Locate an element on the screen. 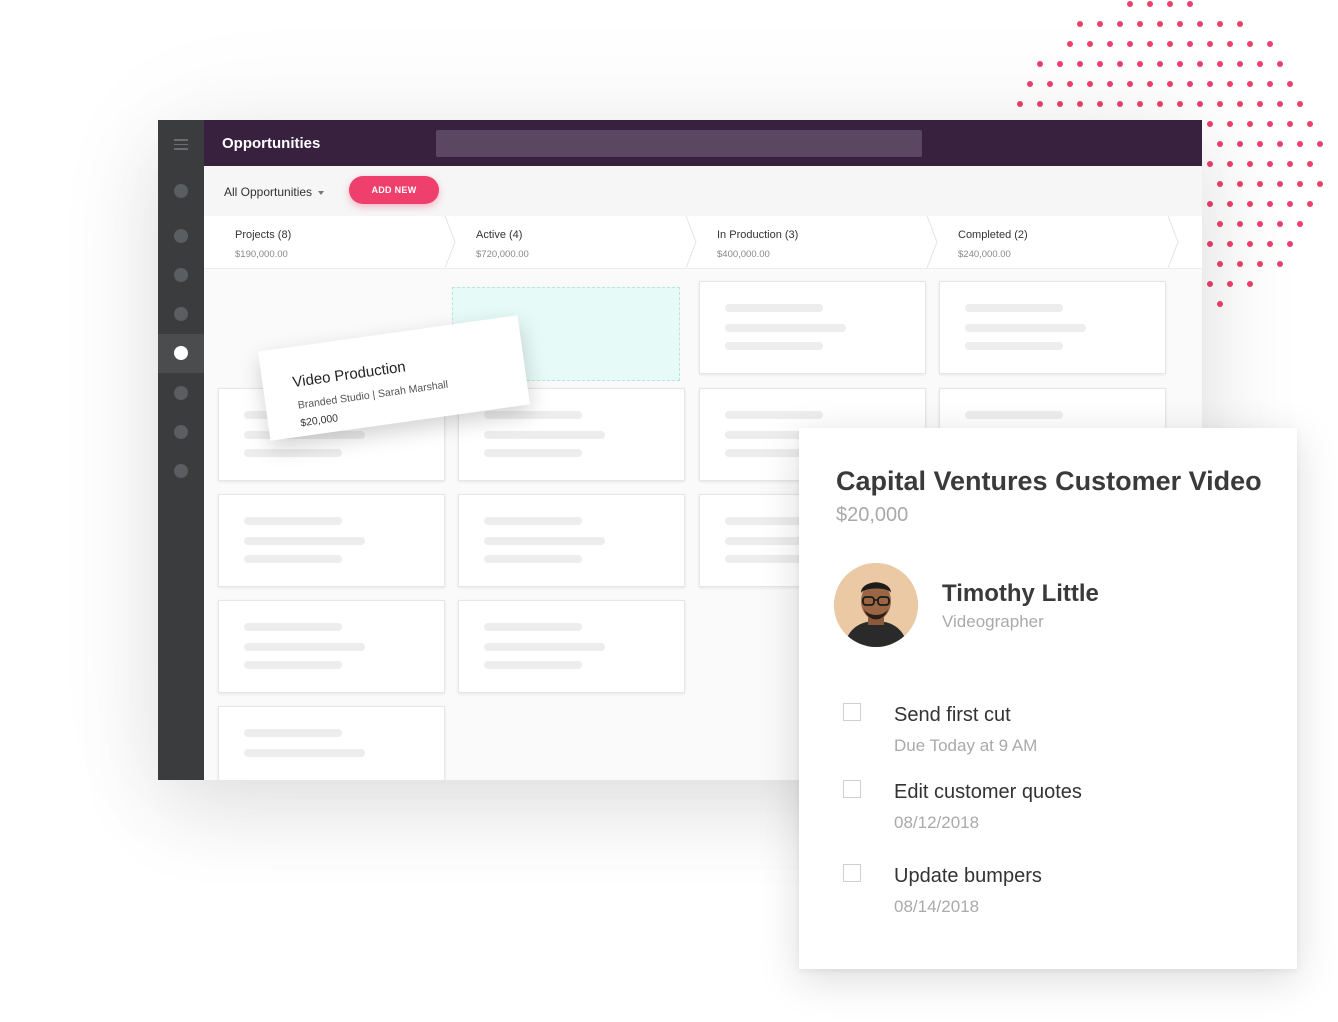  task-due: 08/14/2018 is located at coordinates (937, 906).